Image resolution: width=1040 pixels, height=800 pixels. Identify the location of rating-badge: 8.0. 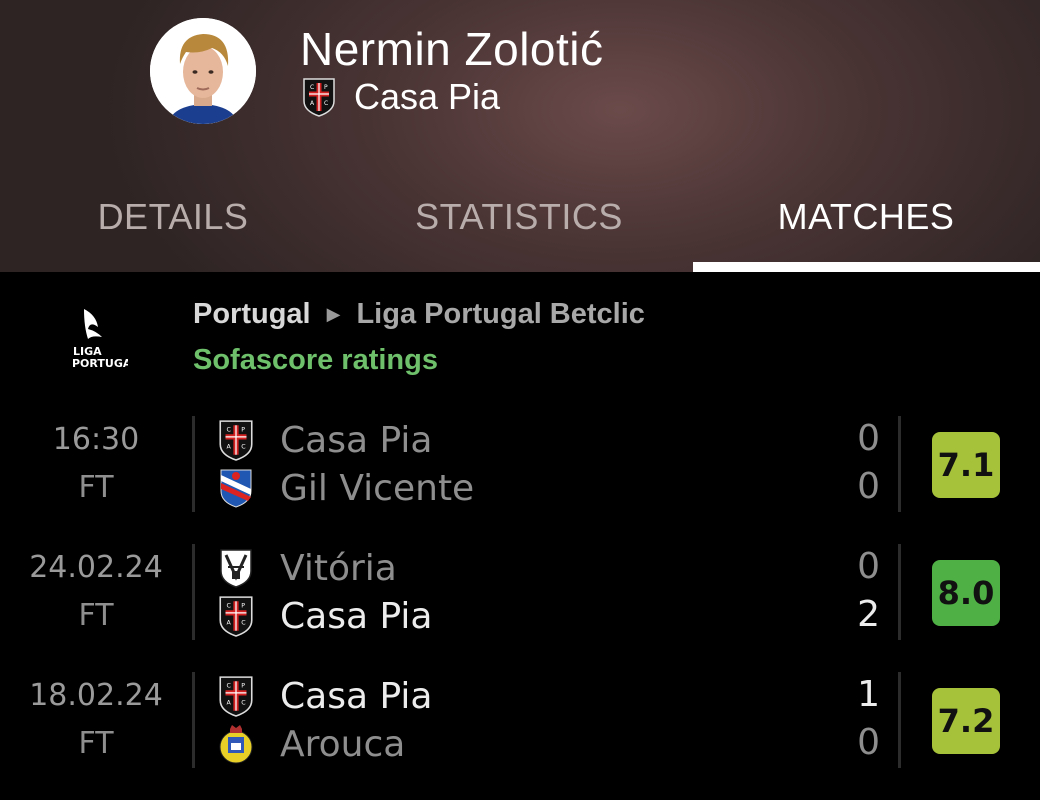
(966, 593).